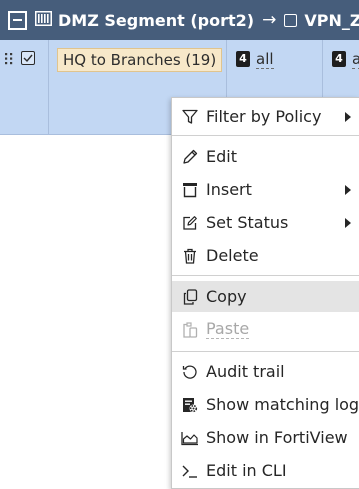 The width and height of the screenshot is (359, 489). I want to click on zone-checkbox-icon, so click(291, 20).